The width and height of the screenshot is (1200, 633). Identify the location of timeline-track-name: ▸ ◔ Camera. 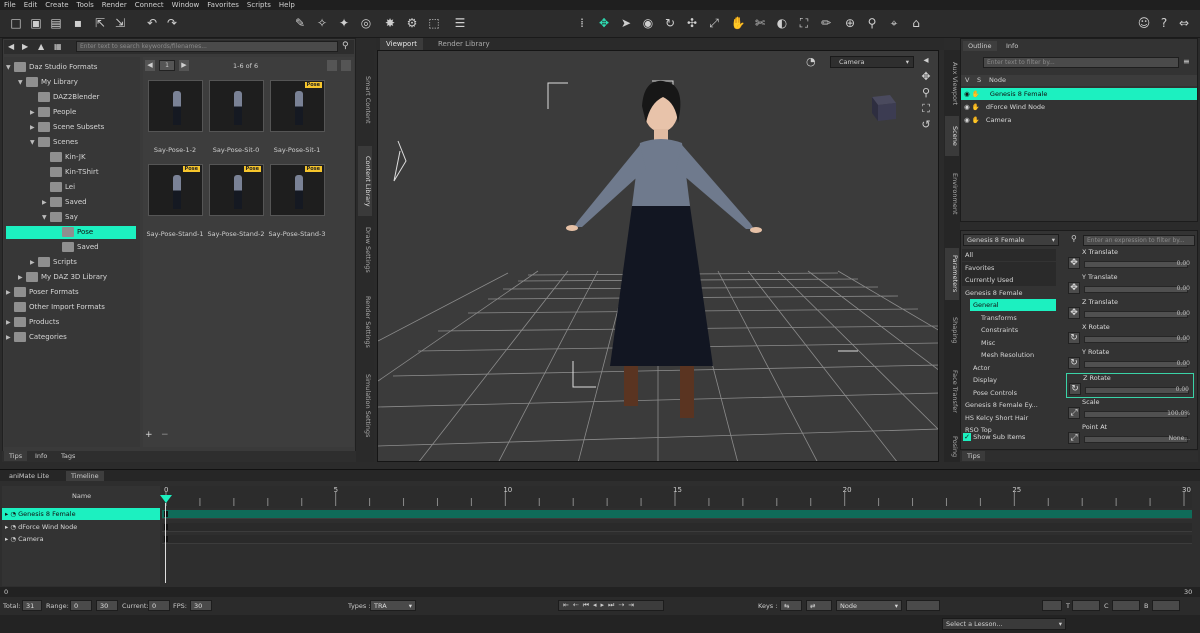
(81, 539).